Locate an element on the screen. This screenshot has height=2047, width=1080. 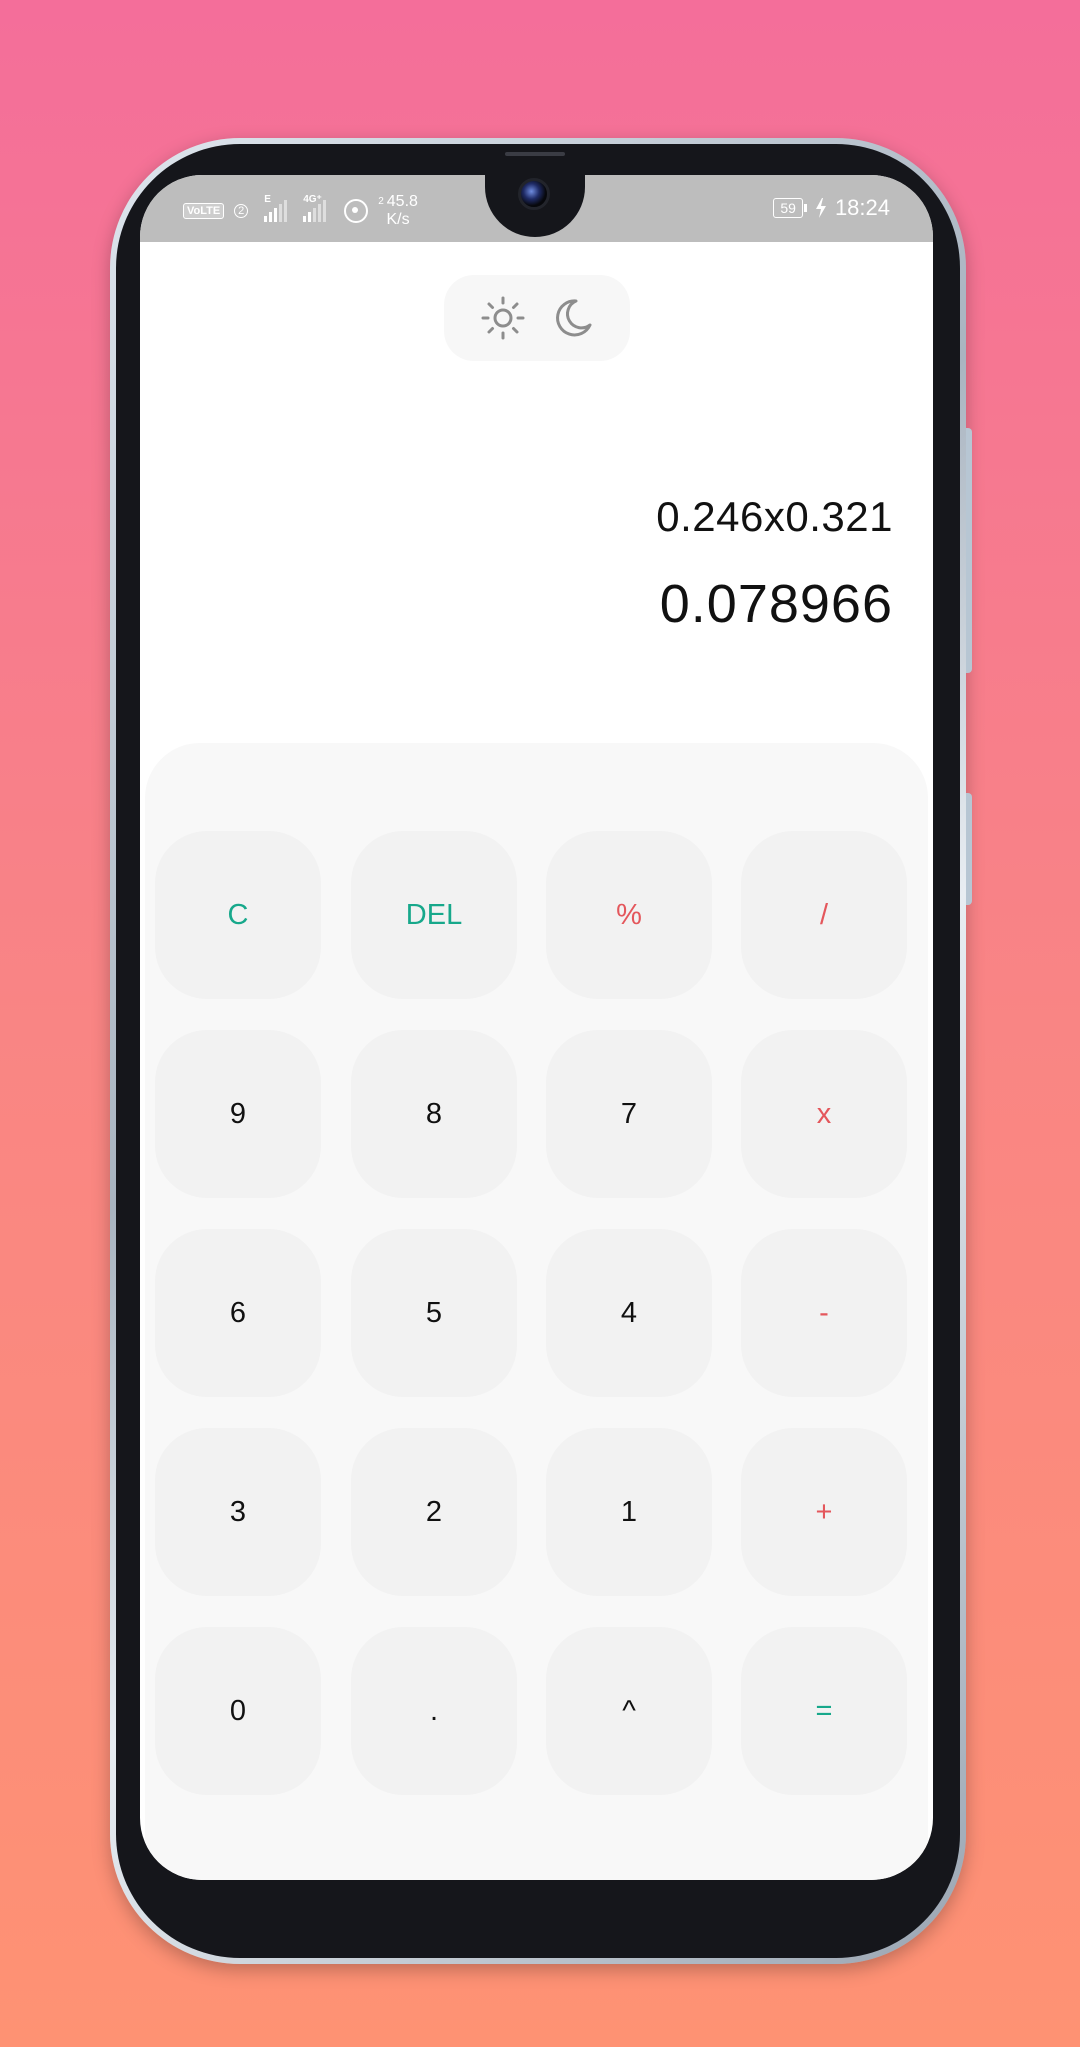
speed-superscript: 2 is located at coordinates (381, 201).